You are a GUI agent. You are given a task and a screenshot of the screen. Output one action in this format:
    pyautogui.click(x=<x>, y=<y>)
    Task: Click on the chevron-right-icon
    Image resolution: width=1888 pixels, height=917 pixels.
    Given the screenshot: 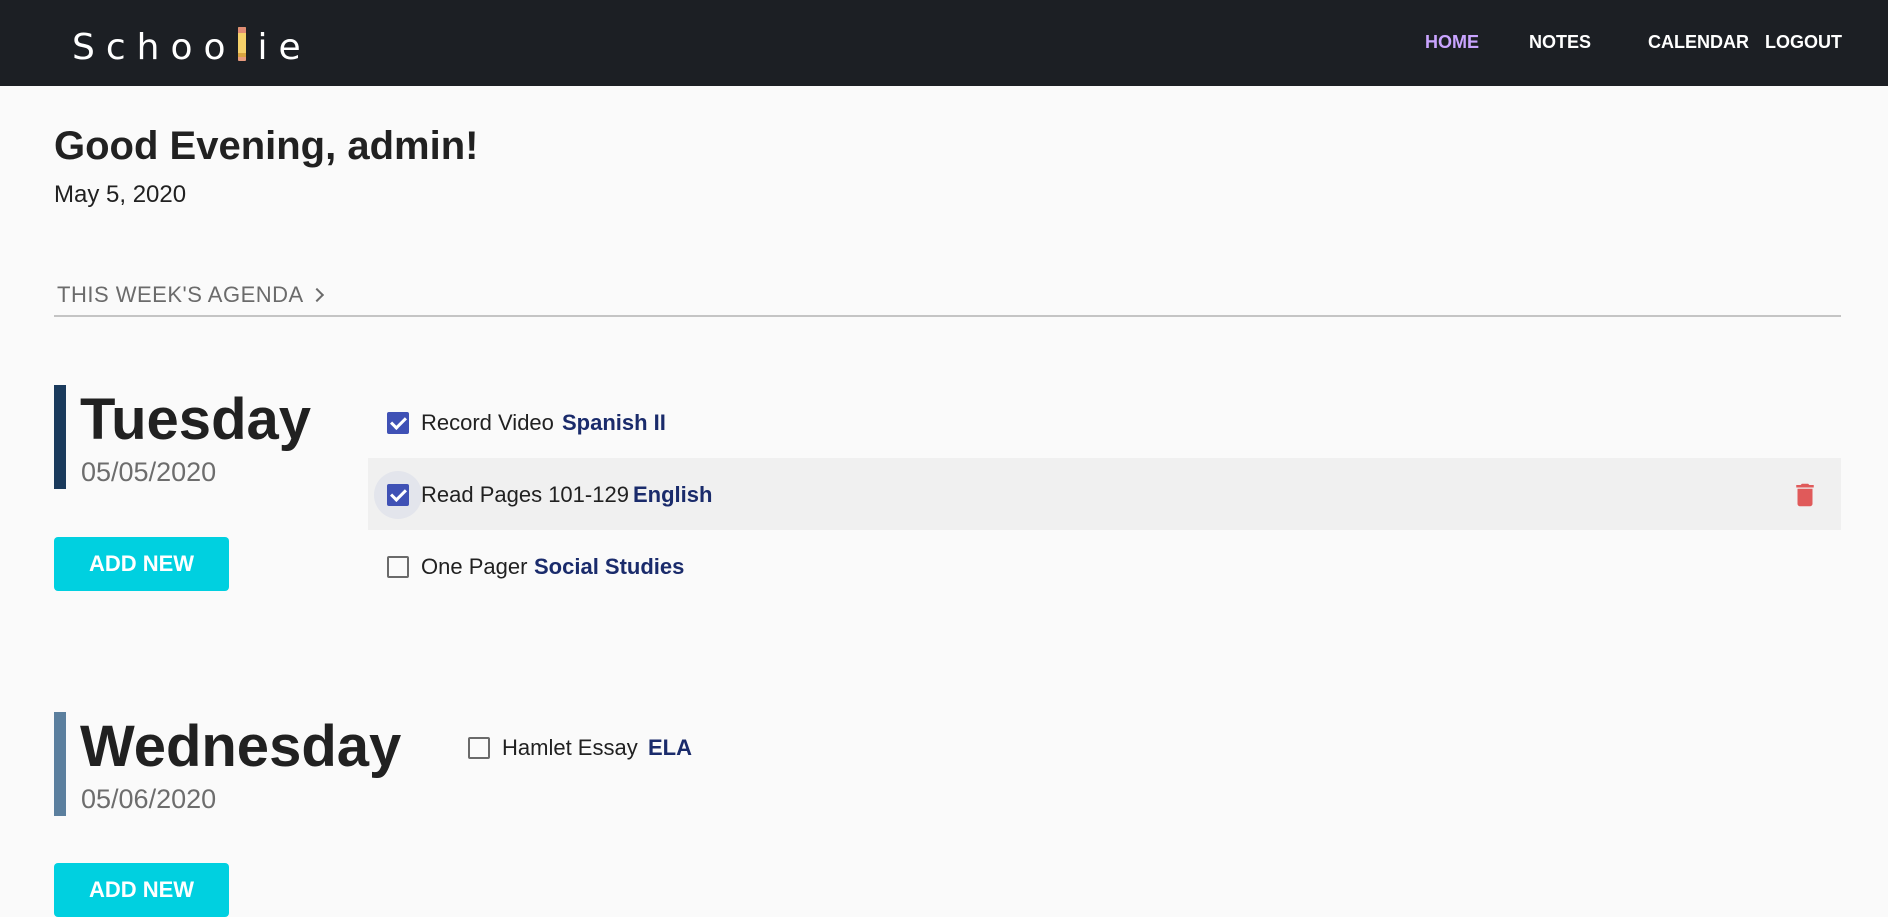 What is the action you would take?
    pyautogui.click(x=316, y=295)
    